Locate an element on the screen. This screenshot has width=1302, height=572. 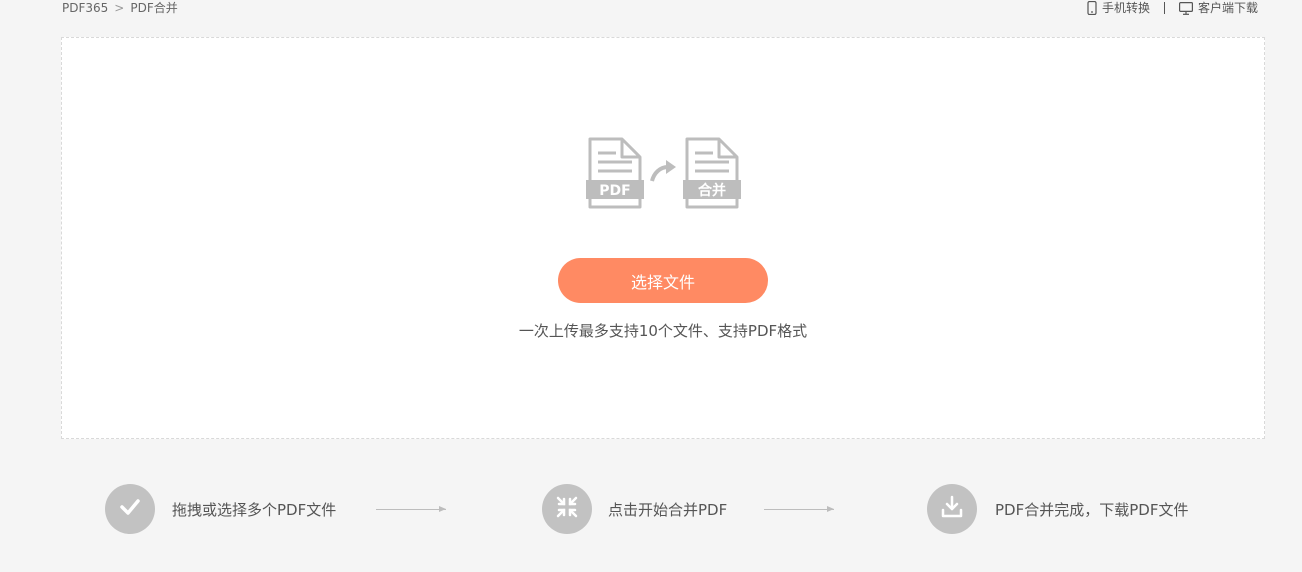
step-3-circle is located at coordinates (952, 509).